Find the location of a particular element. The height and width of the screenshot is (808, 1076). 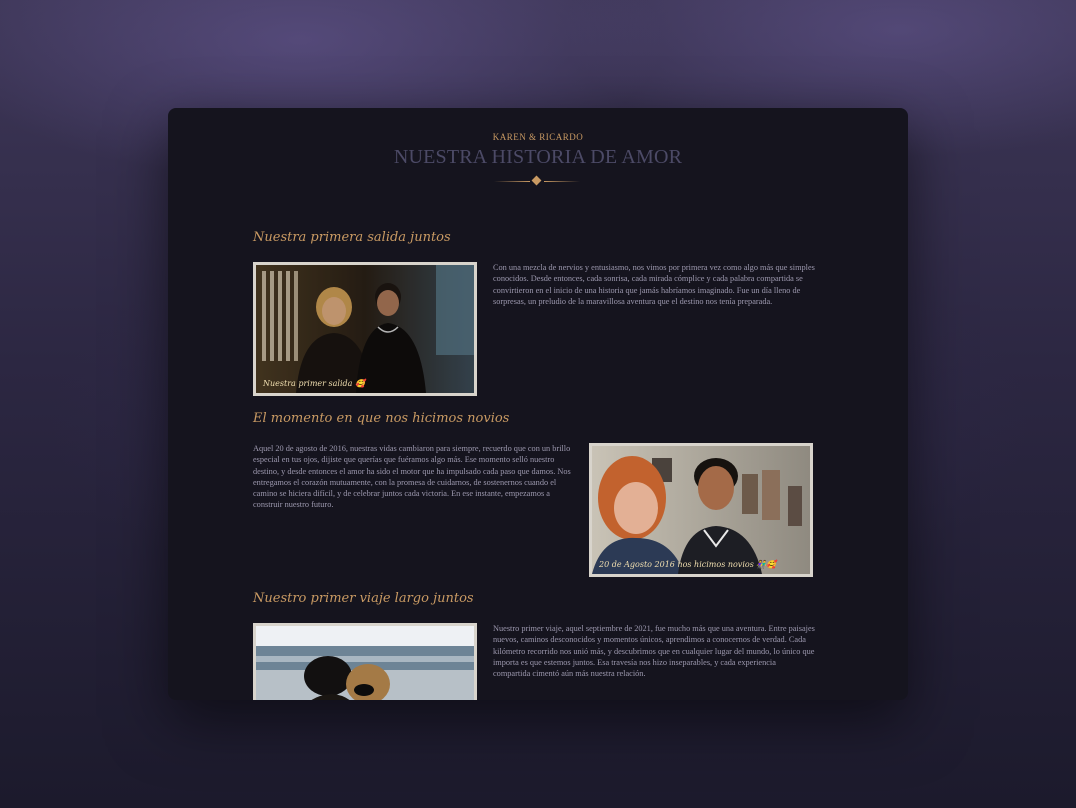

photo-dating-image is located at coordinates (701, 510).